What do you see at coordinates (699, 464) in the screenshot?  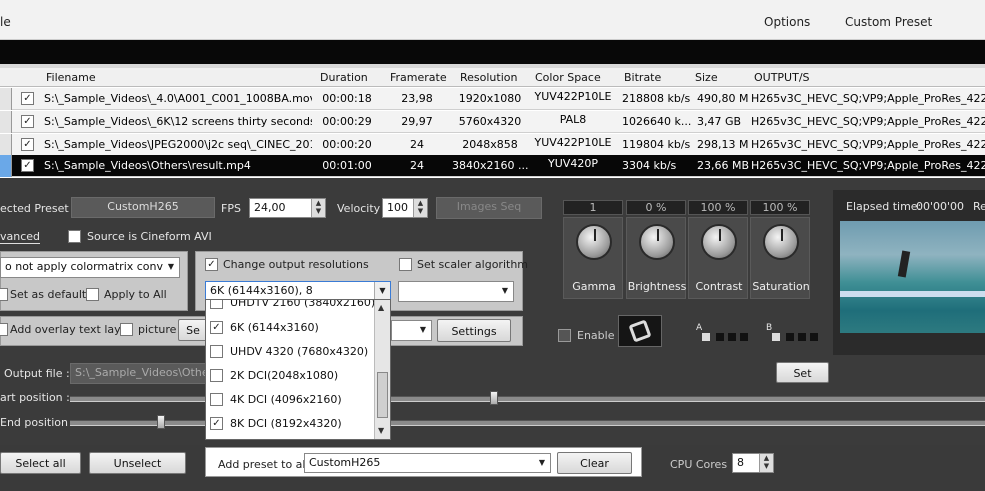 I see `cpu-cores-label: CPU Cores` at bounding box center [699, 464].